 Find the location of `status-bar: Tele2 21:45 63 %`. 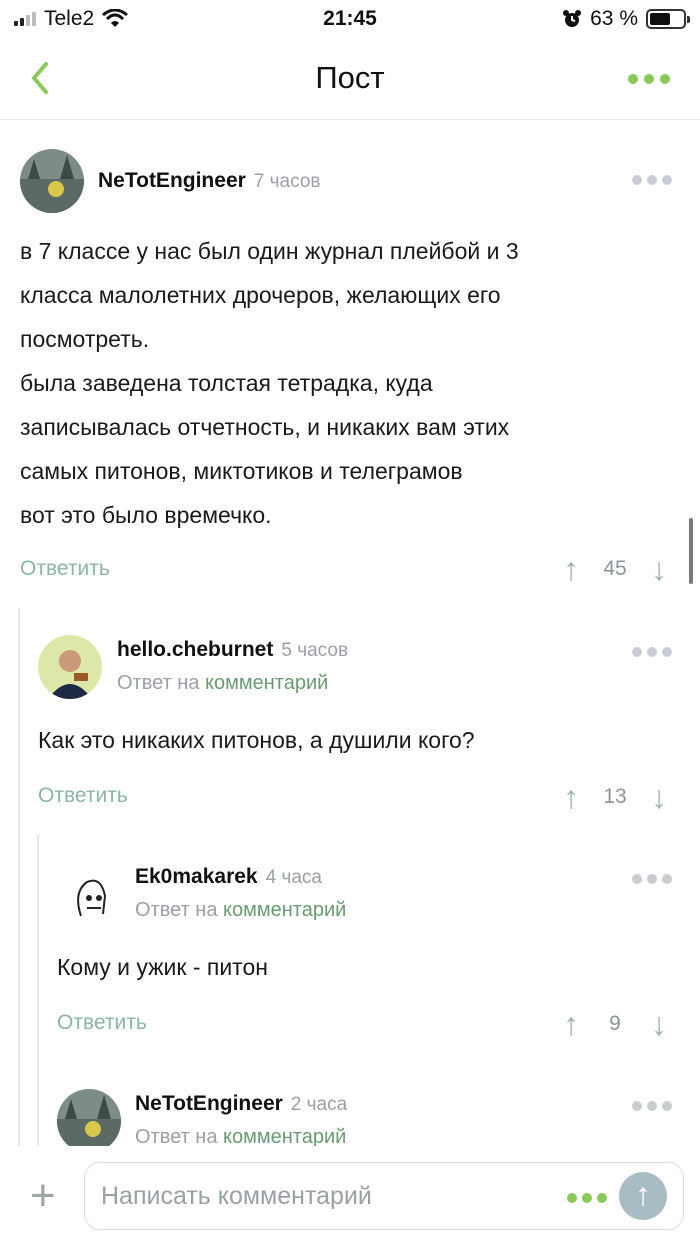

status-bar: Tele2 21:45 63 % is located at coordinates (350, 20).